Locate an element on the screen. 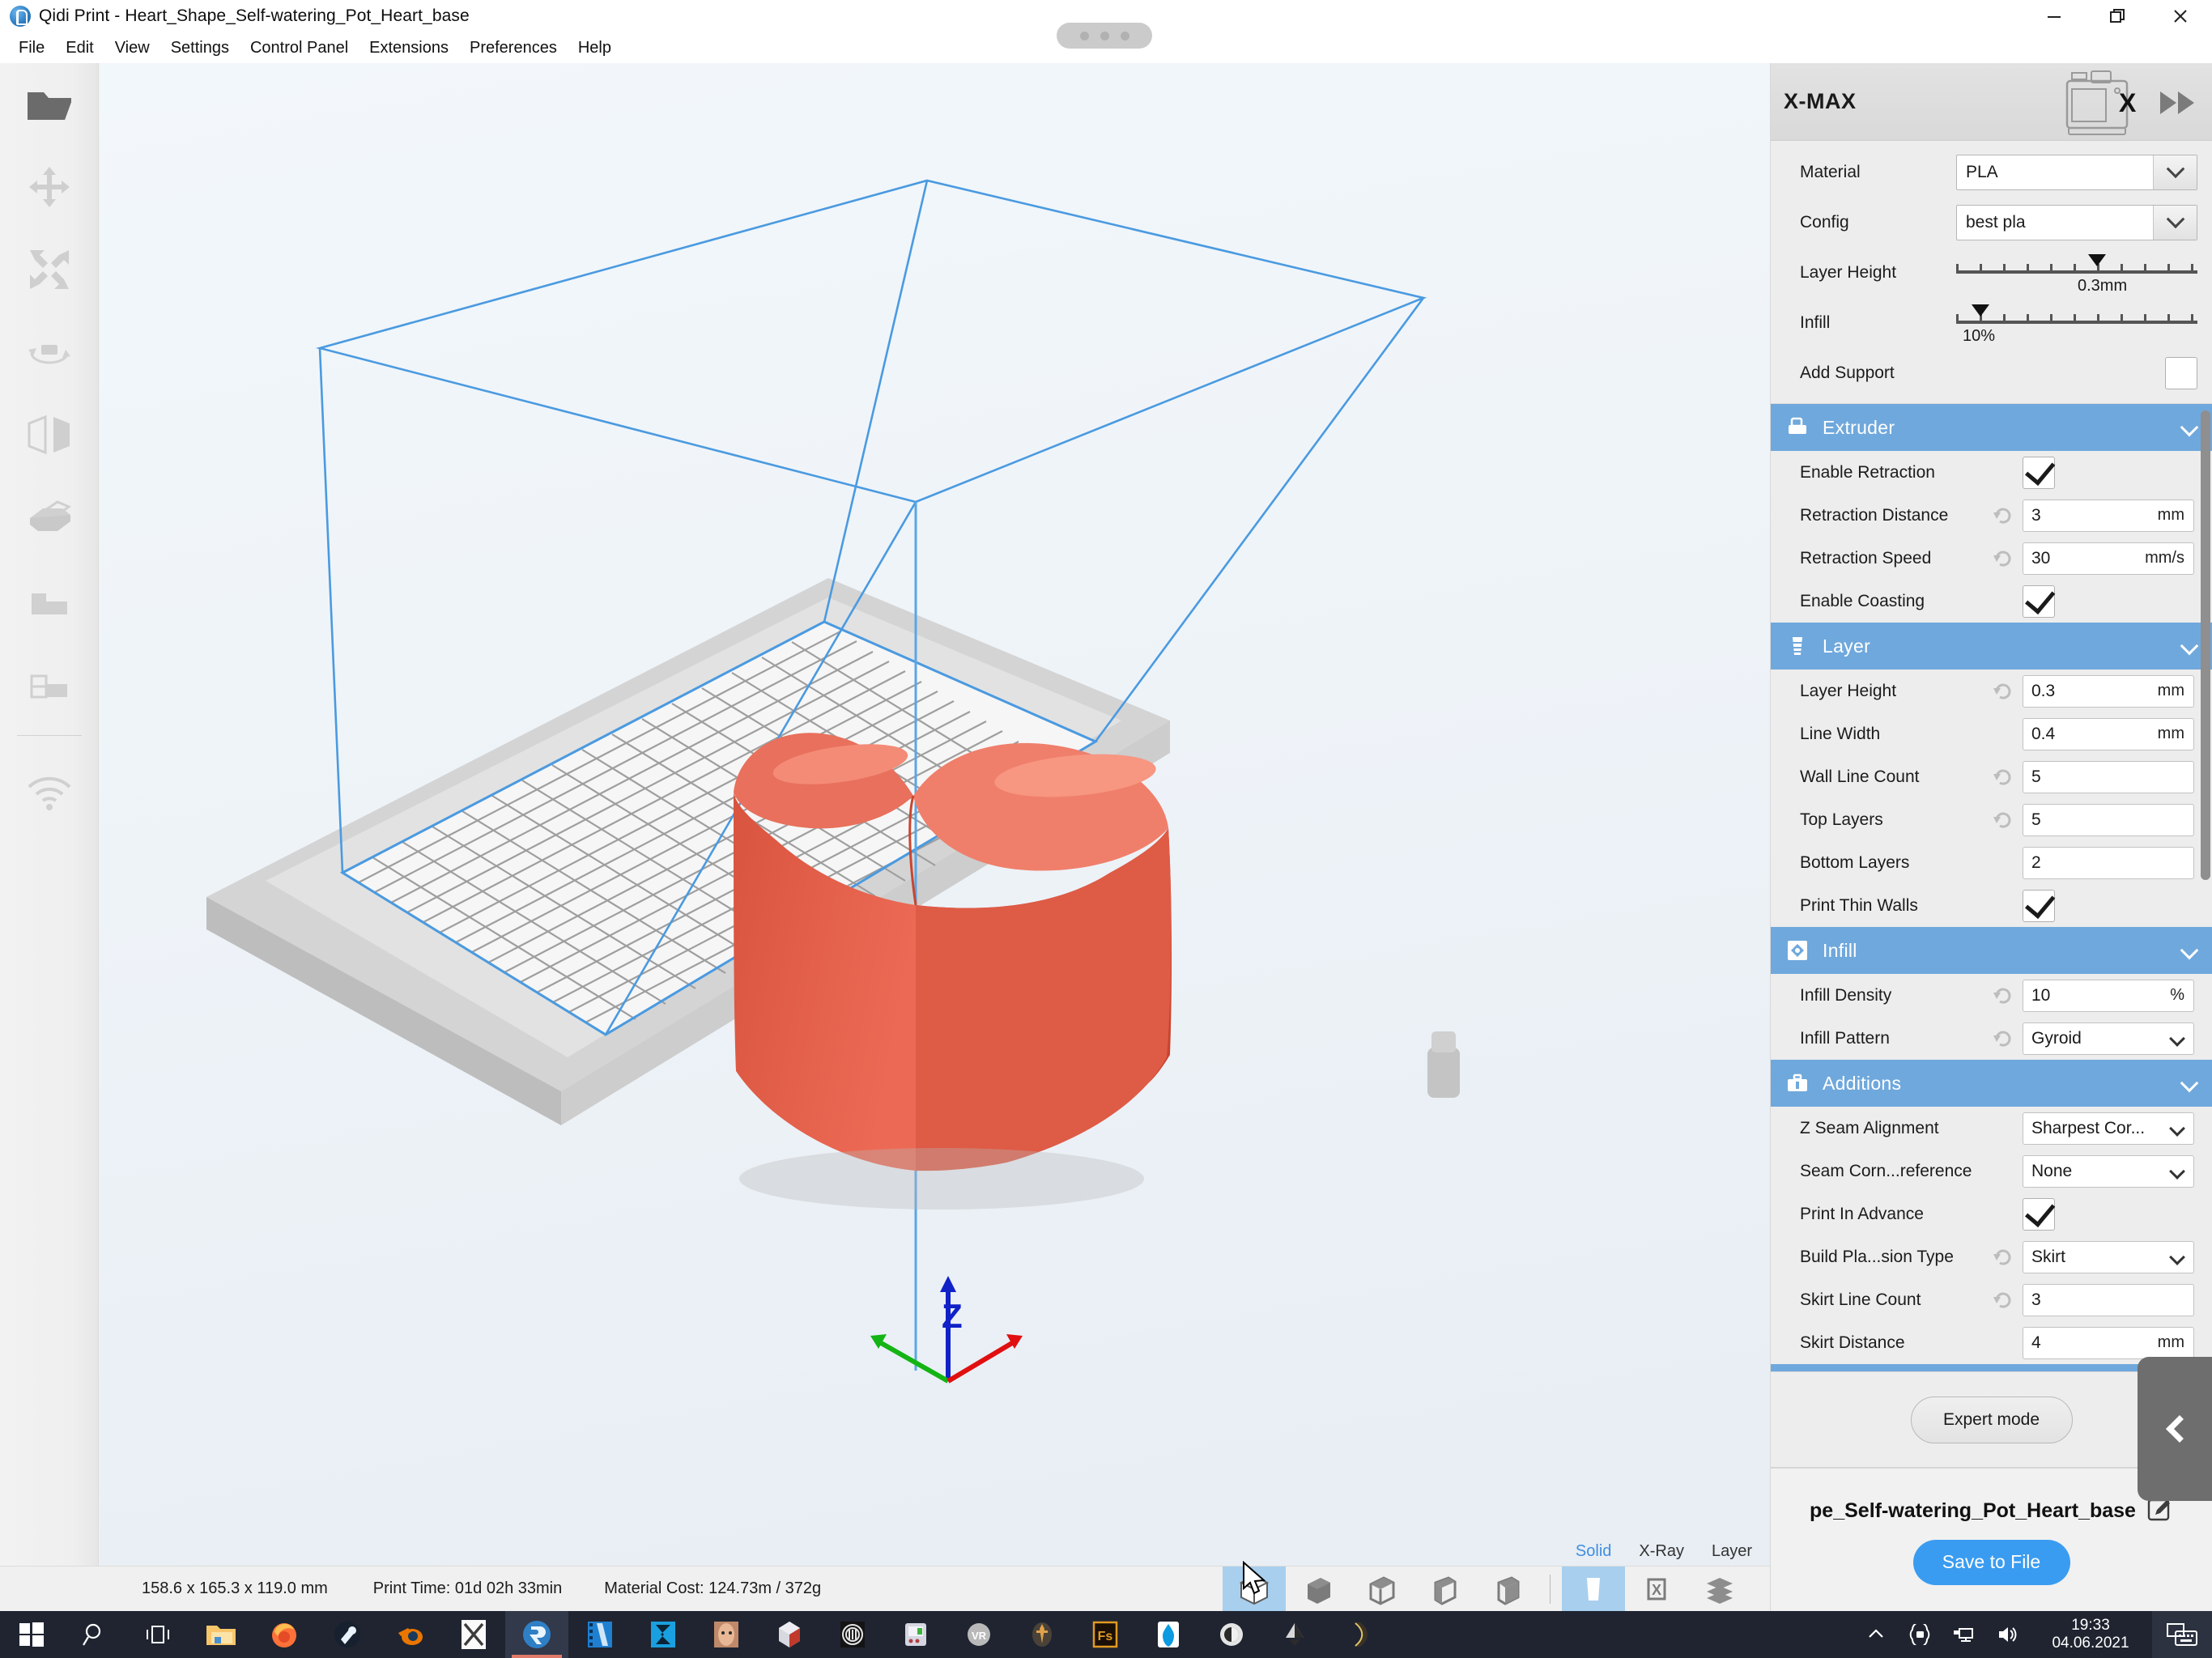 This screenshot has height=1658, width=2212. section-header-infill: Infill is located at coordinates (1992, 950).